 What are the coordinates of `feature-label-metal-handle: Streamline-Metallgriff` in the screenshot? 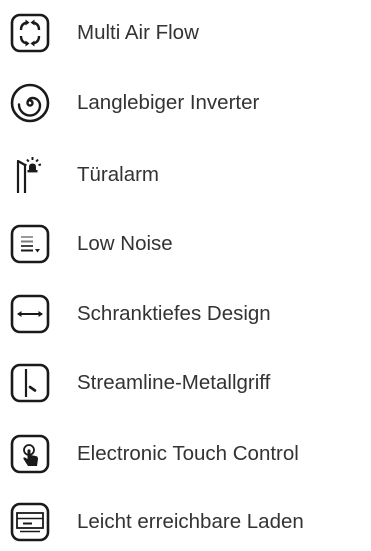 It's located at (174, 382).